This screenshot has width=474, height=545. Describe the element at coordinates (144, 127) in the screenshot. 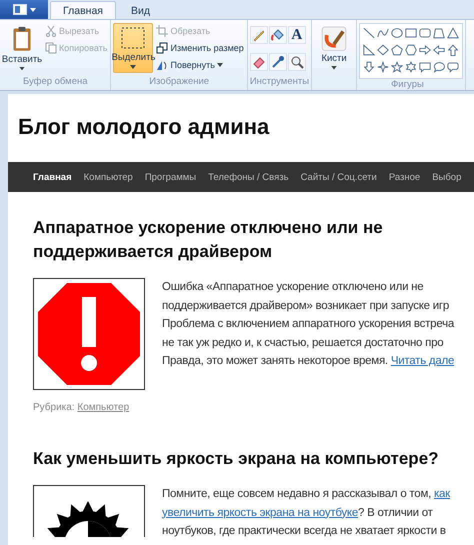

I see `site-title: Блог молодого админа` at that location.